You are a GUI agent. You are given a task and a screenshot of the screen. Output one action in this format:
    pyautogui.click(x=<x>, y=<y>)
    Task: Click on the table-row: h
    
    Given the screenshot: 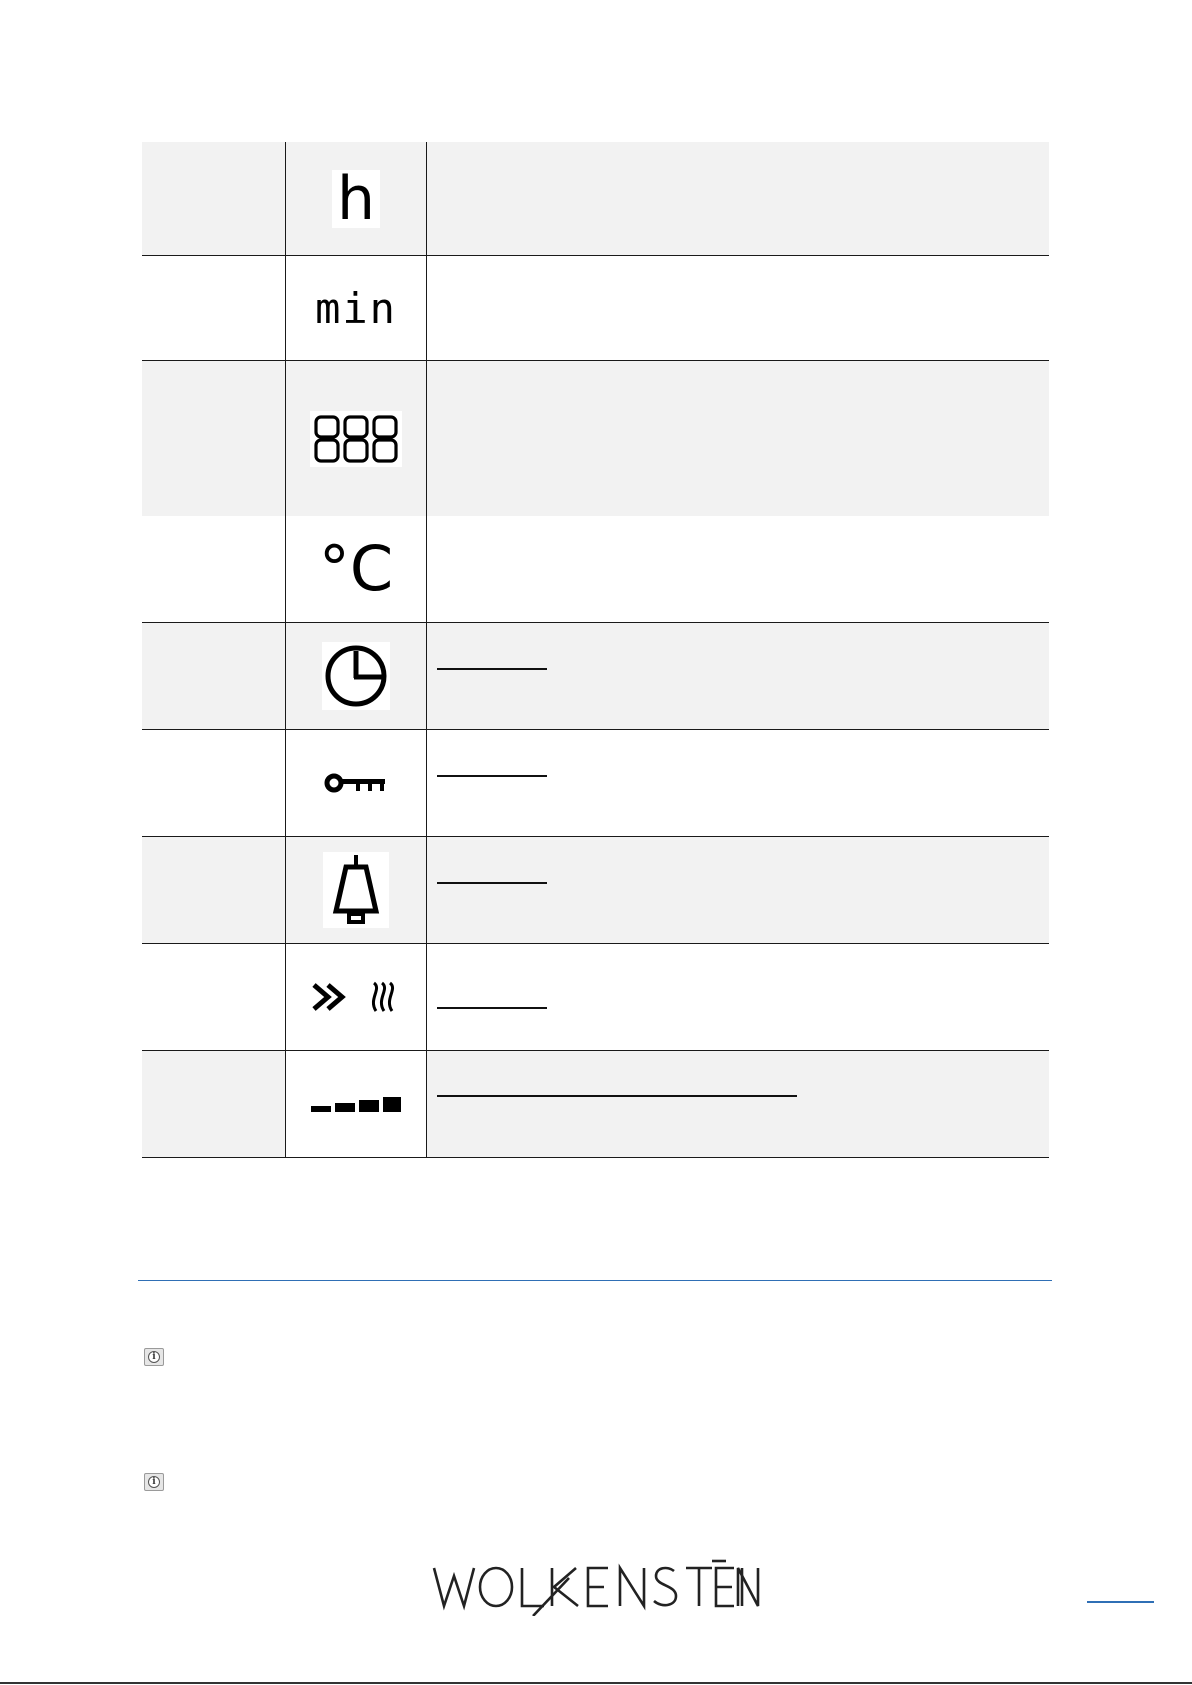 What is the action you would take?
    pyautogui.click(x=595, y=198)
    